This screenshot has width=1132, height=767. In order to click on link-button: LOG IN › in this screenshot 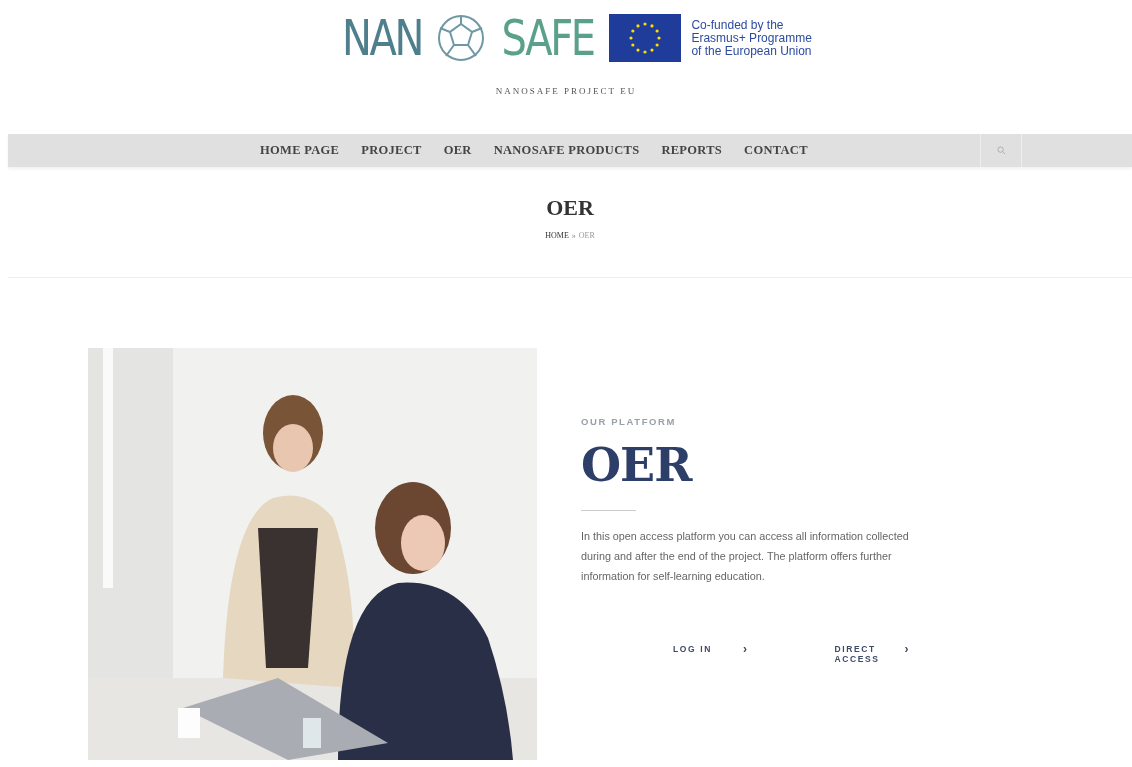, I will do `click(711, 654)`.